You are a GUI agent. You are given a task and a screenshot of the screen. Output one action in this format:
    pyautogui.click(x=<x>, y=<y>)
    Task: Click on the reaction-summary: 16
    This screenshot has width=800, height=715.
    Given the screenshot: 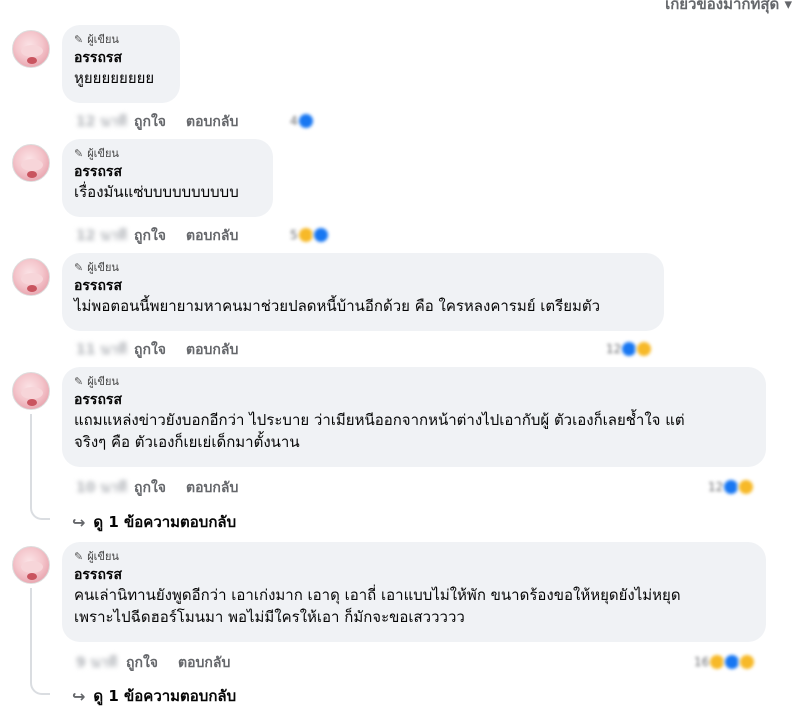 What is the action you would take?
    pyautogui.click(x=725, y=662)
    